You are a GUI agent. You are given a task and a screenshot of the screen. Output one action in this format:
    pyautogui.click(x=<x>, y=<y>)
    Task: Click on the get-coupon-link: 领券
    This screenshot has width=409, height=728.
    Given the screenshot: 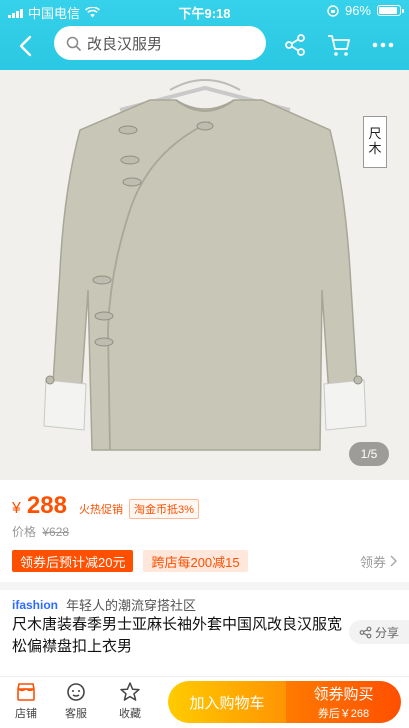 What is the action you would take?
    pyautogui.click(x=378, y=561)
    